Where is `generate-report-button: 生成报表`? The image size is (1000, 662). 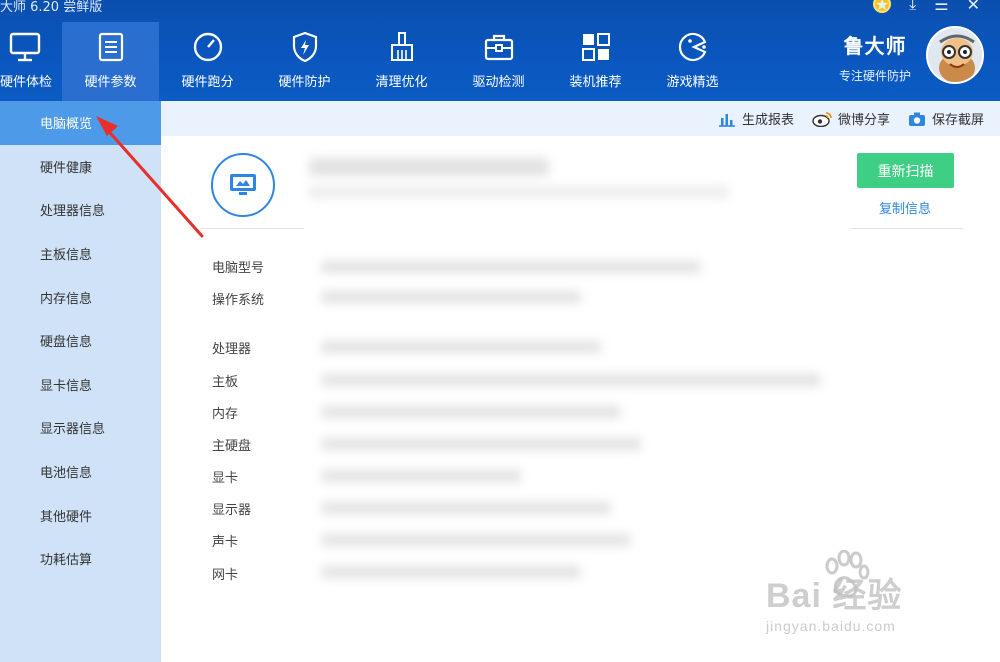
generate-report-button: 生成报表 is located at coordinates (756, 118).